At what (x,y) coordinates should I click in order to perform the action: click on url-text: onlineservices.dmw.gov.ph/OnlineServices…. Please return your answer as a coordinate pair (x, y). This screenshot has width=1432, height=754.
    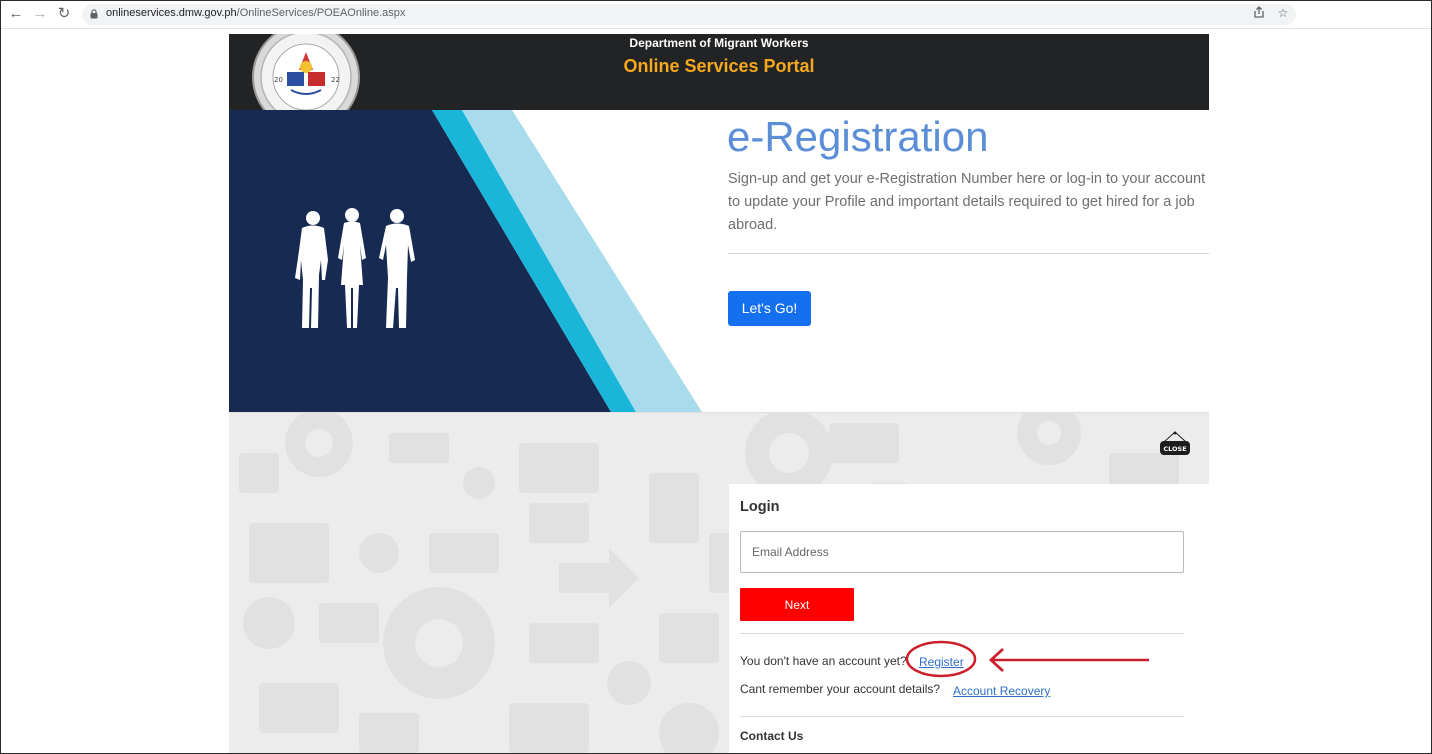
    Looking at the image, I should click on (255, 13).